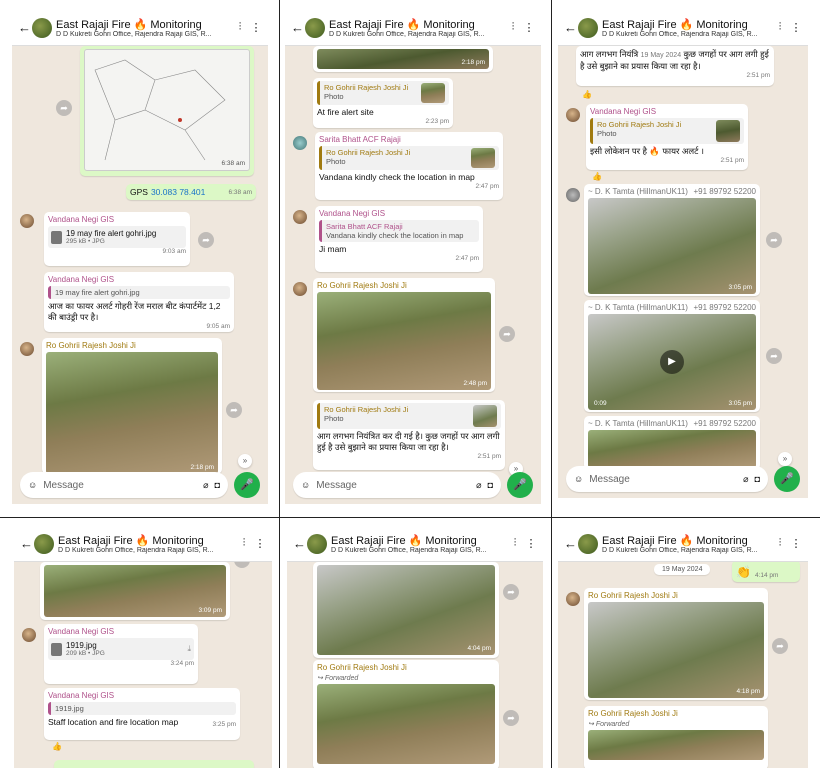 This screenshot has height=768, width=820. What do you see at coordinates (178, 192) in the screenshot?
I see `gps-coordinates: 30.083 78.401` at bounding box center [178, 192].